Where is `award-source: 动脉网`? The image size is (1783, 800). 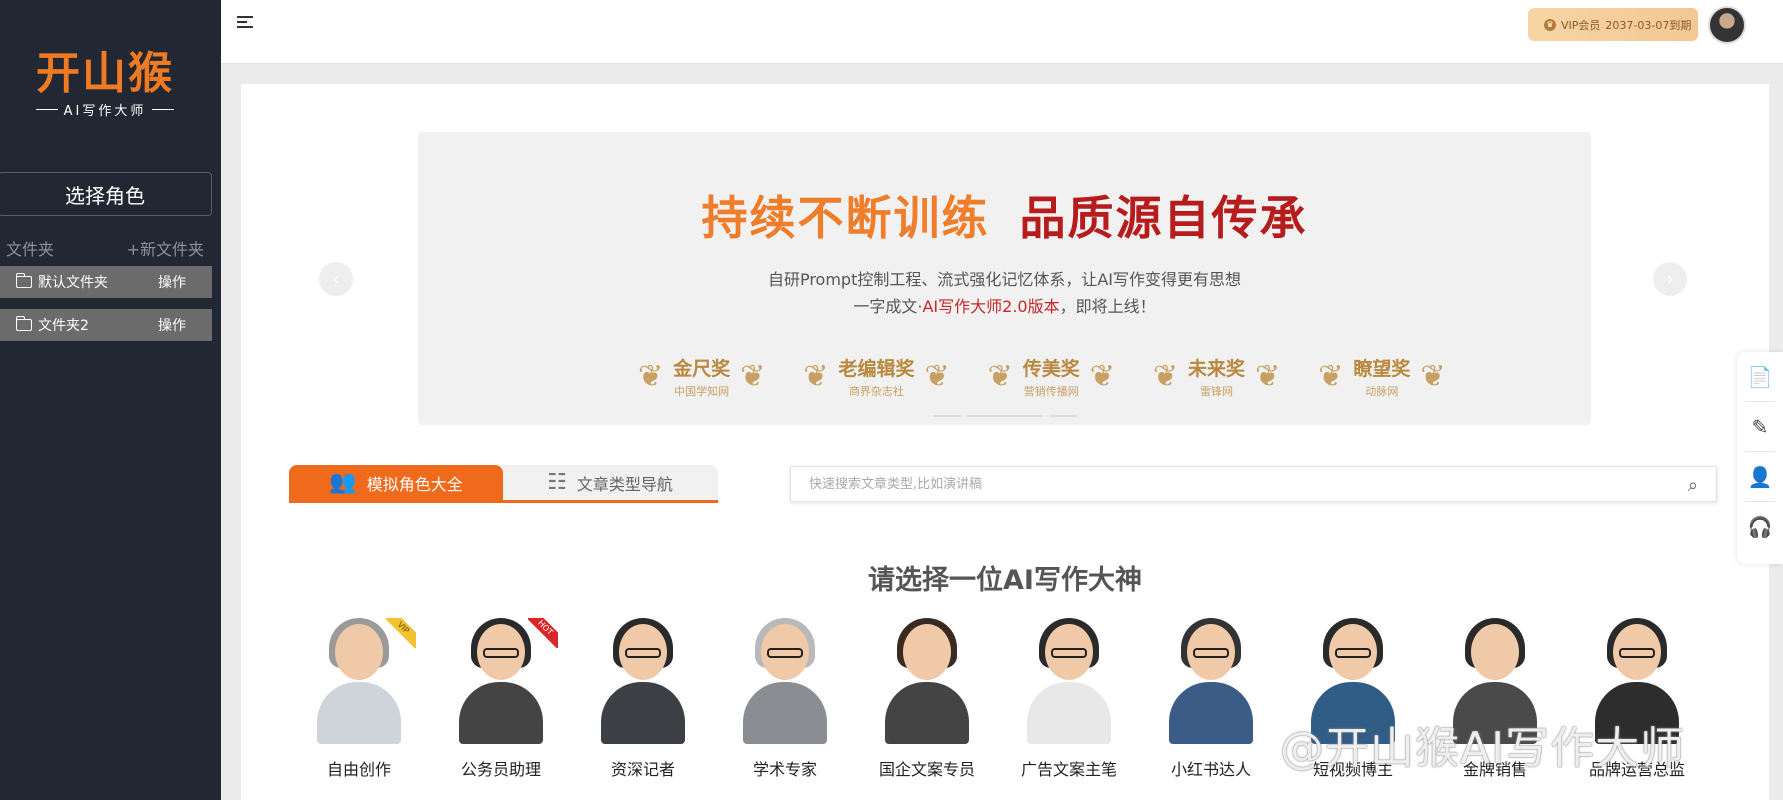 award-source: 动脉网 is located at coordinates (1382, 391).